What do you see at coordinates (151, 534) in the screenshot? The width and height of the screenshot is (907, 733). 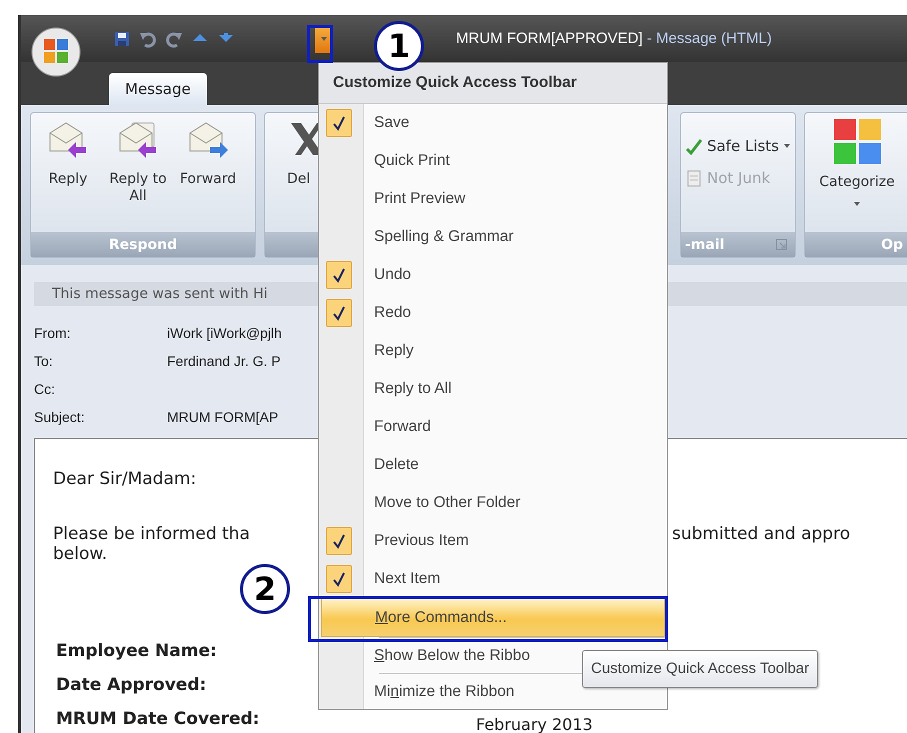 I see `body-text: Please be informed tha` at bounding box center [151, 534].